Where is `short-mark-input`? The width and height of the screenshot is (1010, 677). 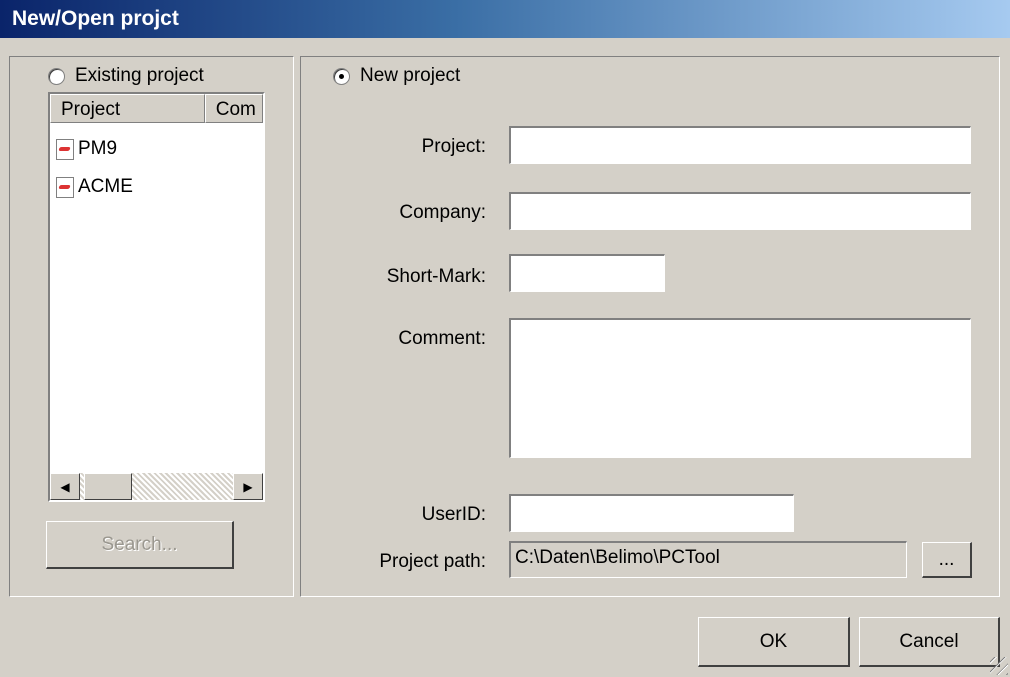 short-mark-input is located at coordinates (587, 273).